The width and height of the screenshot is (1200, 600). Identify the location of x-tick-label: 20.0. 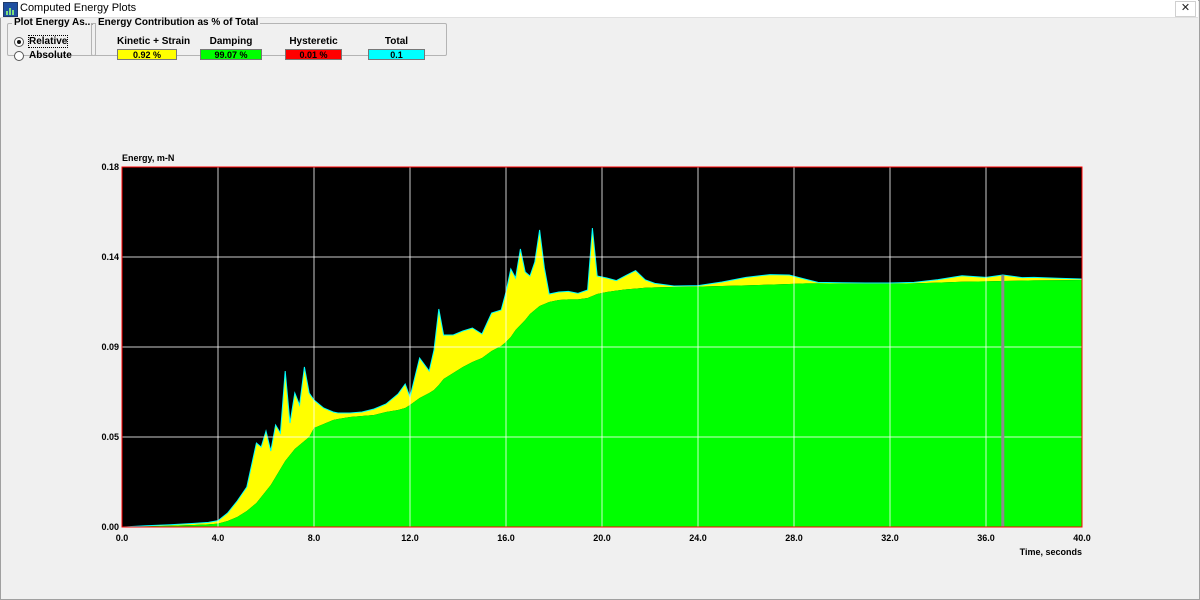
(602, 538).